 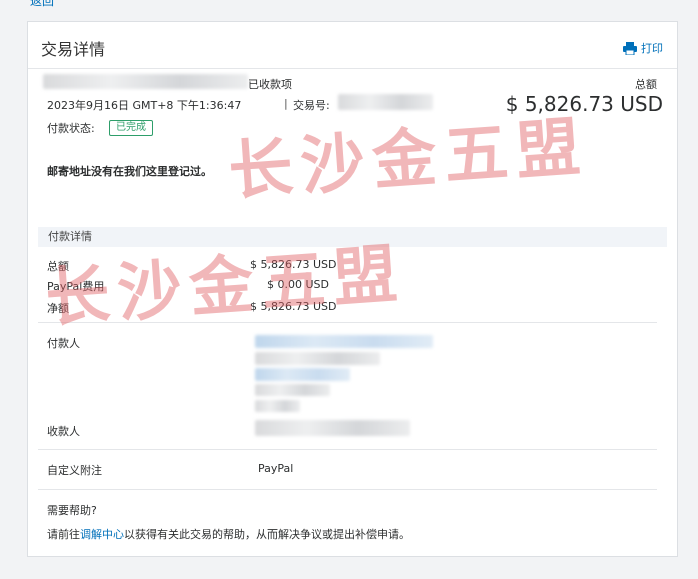 I want to click on status-badge: 已完成, so click(x=131, y=128).